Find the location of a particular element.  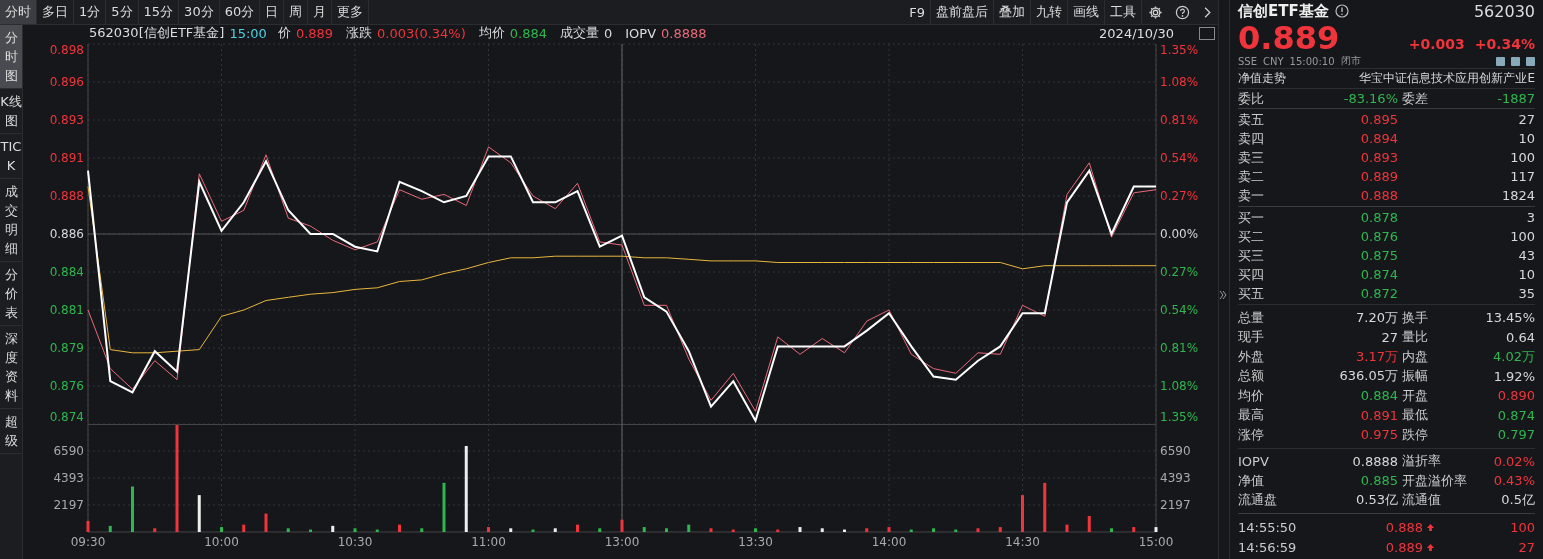

stat-value: 0.885 is located at coordinates (1378, 481).